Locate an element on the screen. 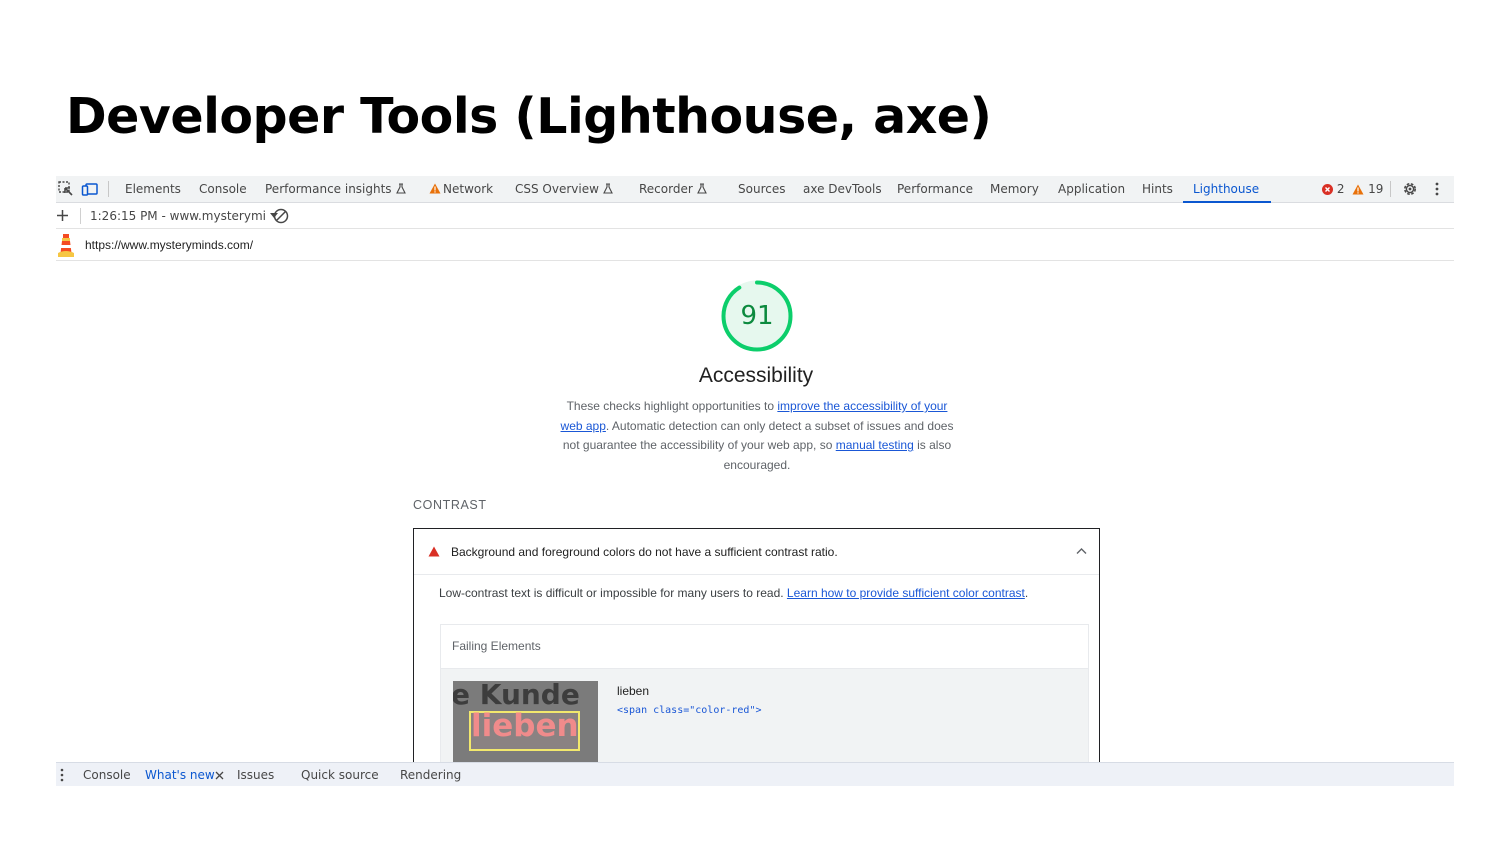 The image size is (1500, 844). drawer-tab-issues: Issues is located at coordinates (255, 774).